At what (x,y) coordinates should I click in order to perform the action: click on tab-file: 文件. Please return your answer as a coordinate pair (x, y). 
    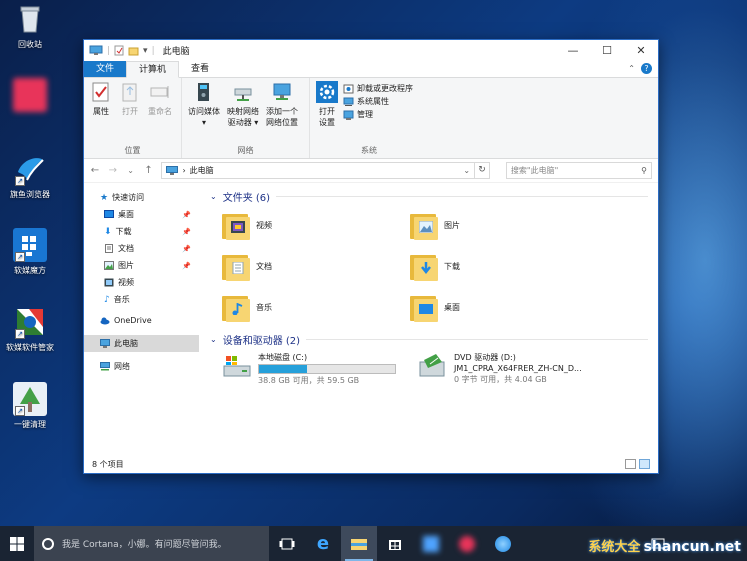
    Looking at the image, I should click on (105, 69).